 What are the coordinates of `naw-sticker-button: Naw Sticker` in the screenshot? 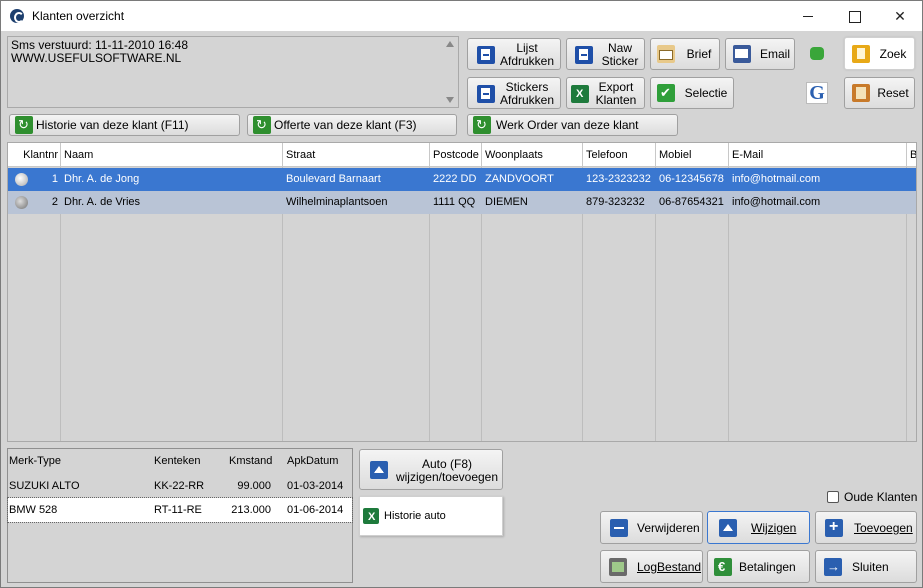 It's located at (605, 54).